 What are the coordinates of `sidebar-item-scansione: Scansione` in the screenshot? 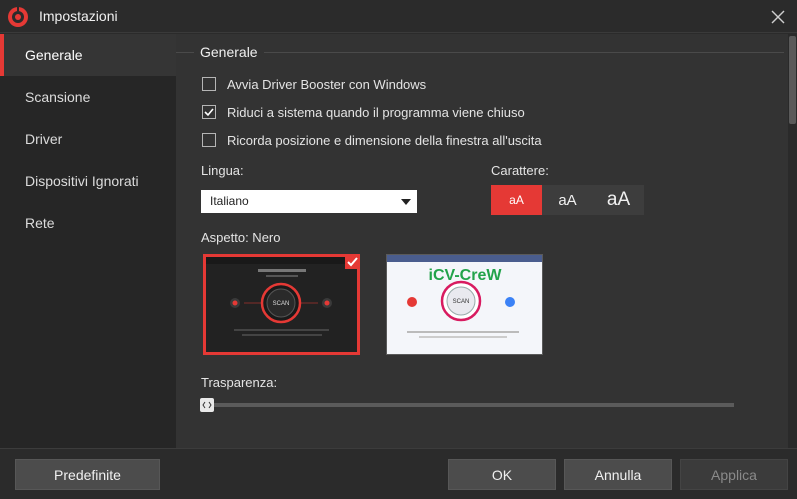 It's located at (88, 97).